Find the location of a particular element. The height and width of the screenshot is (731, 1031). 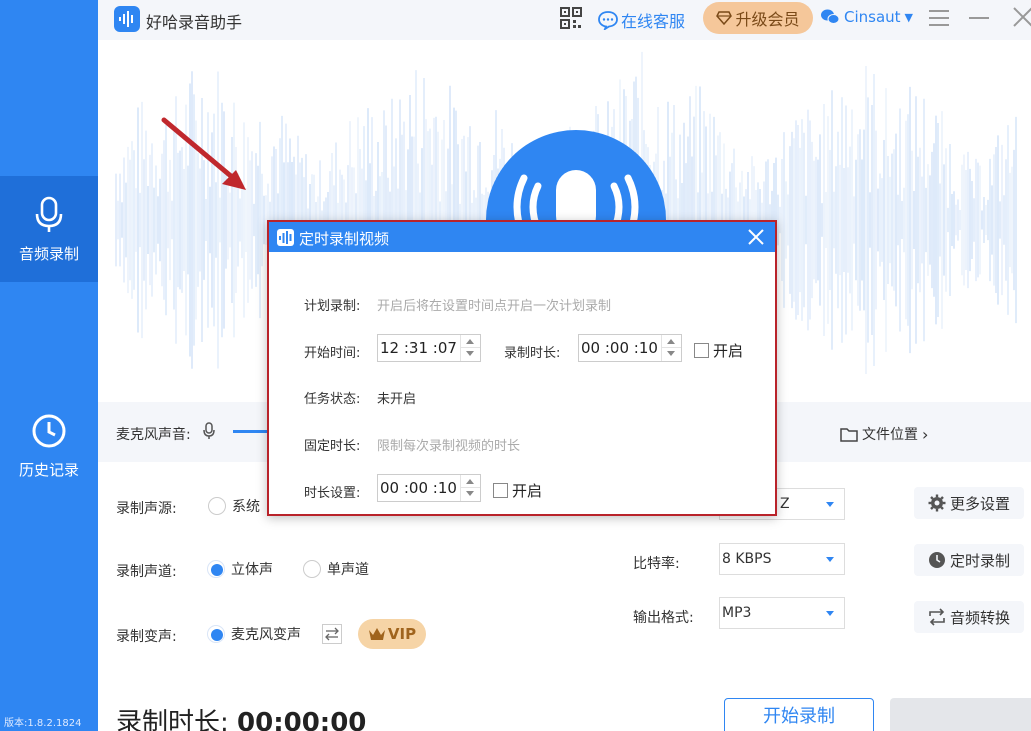

online-service-label: 在线客服 is located at coordinates (653, 21).